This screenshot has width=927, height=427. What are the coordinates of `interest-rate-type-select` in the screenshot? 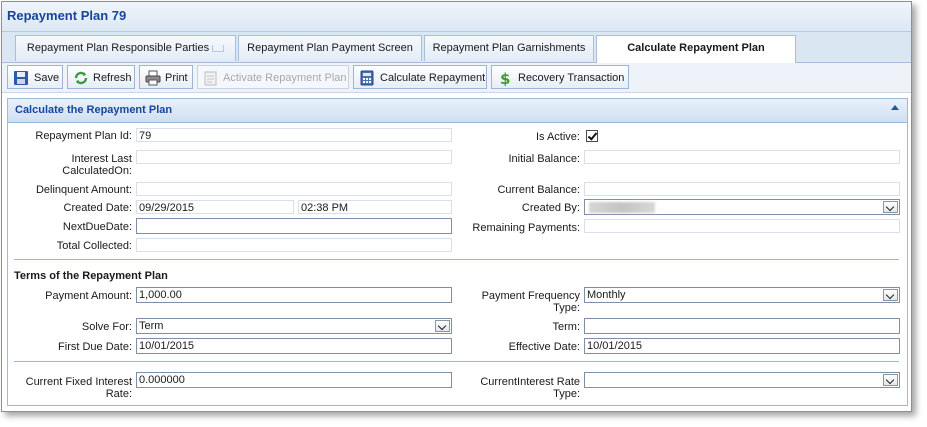 It's located at (742, 380).